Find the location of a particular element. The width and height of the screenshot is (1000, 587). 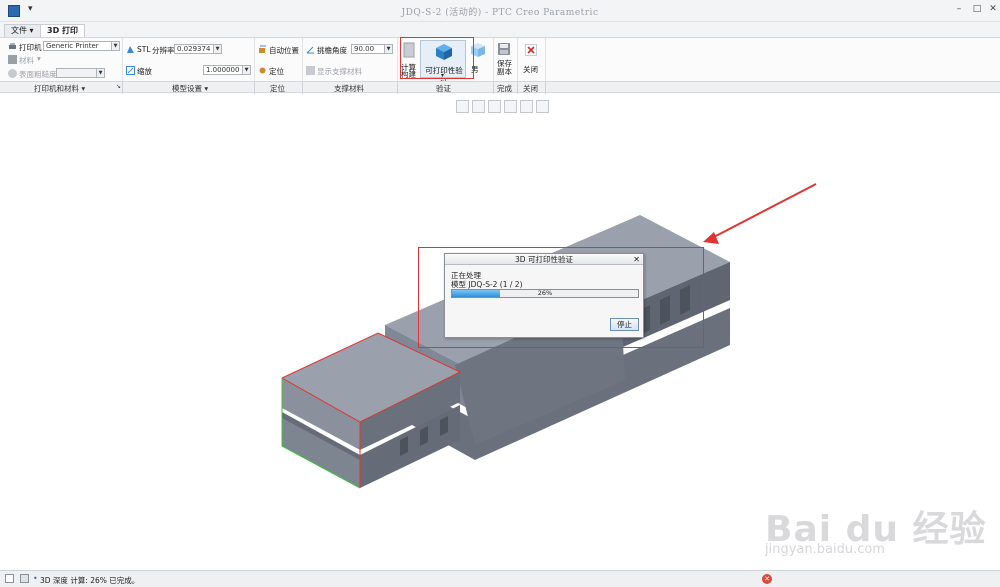

minimize-icon: – is located at coordinates (959, 9).